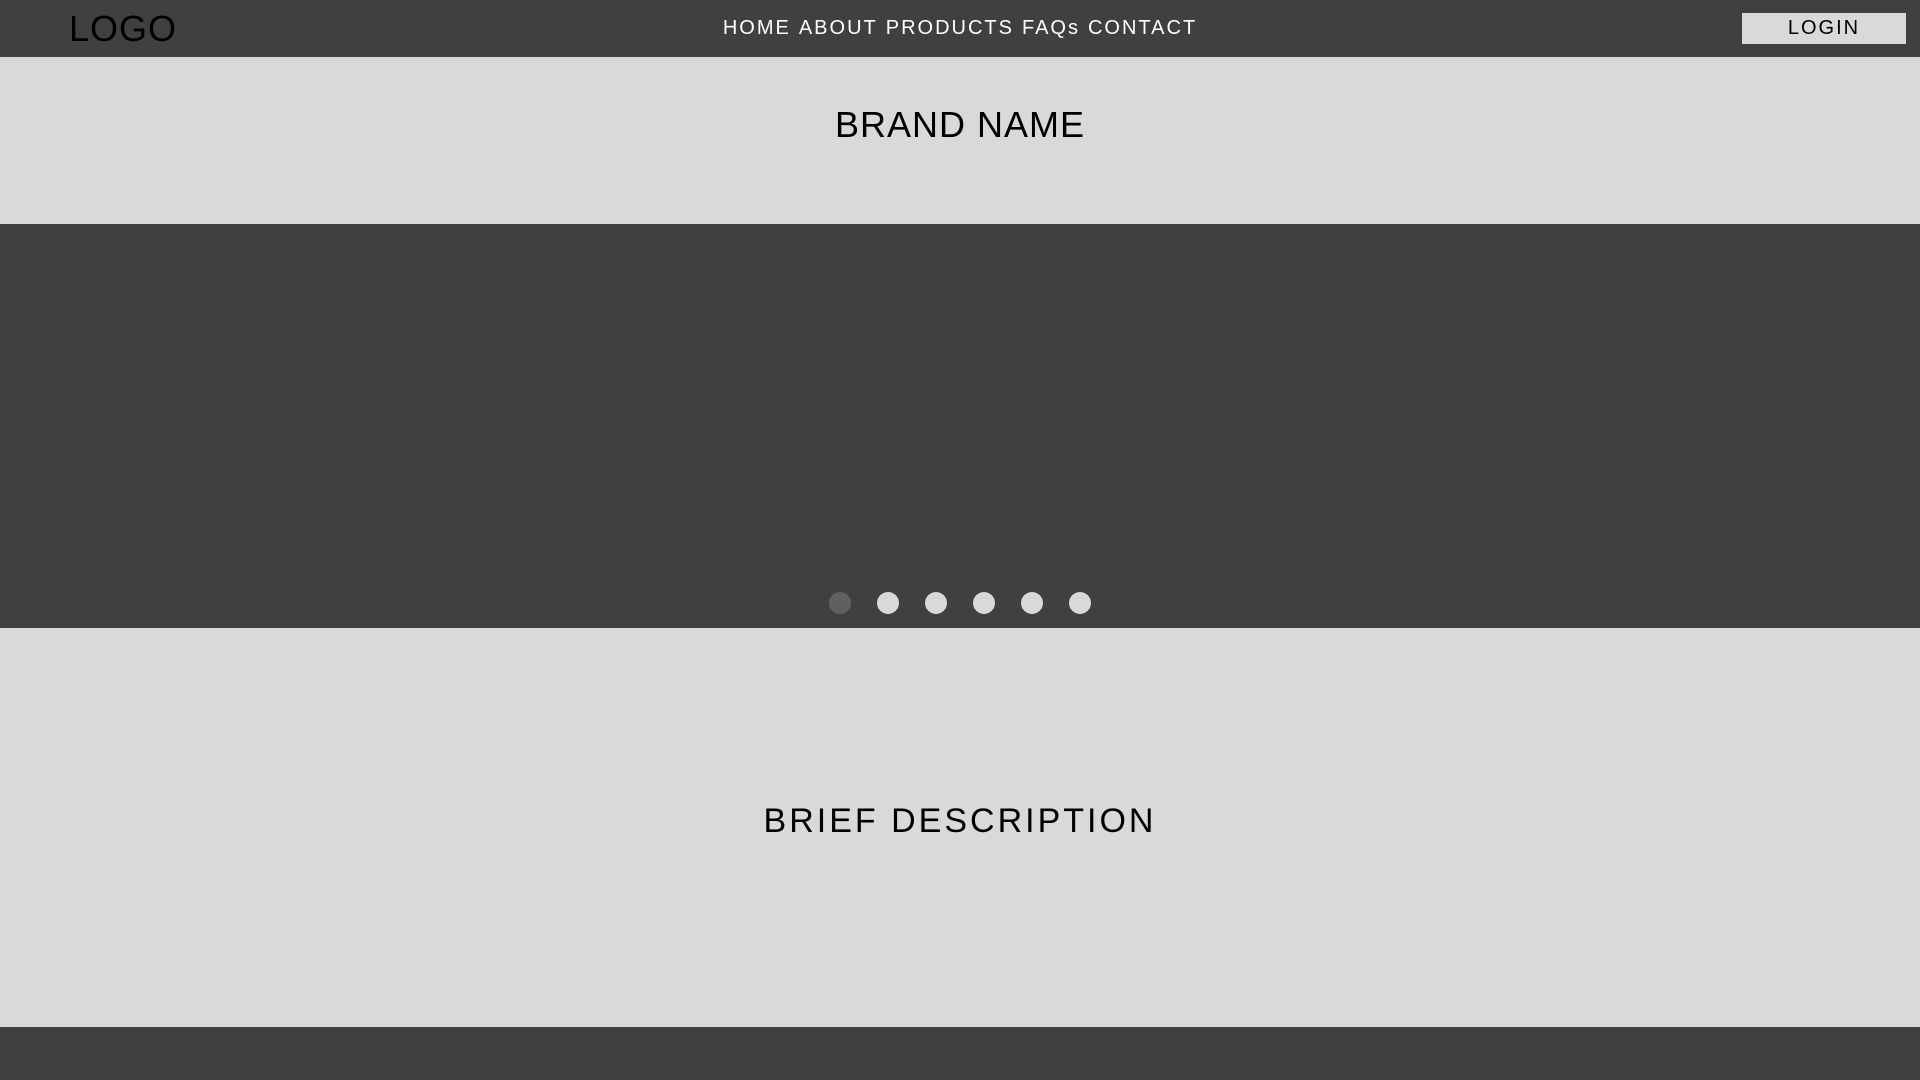  Describe the element at coordinates (960, 124) in the screenshot. I see `brand-name: BRAND NAME` at that location.